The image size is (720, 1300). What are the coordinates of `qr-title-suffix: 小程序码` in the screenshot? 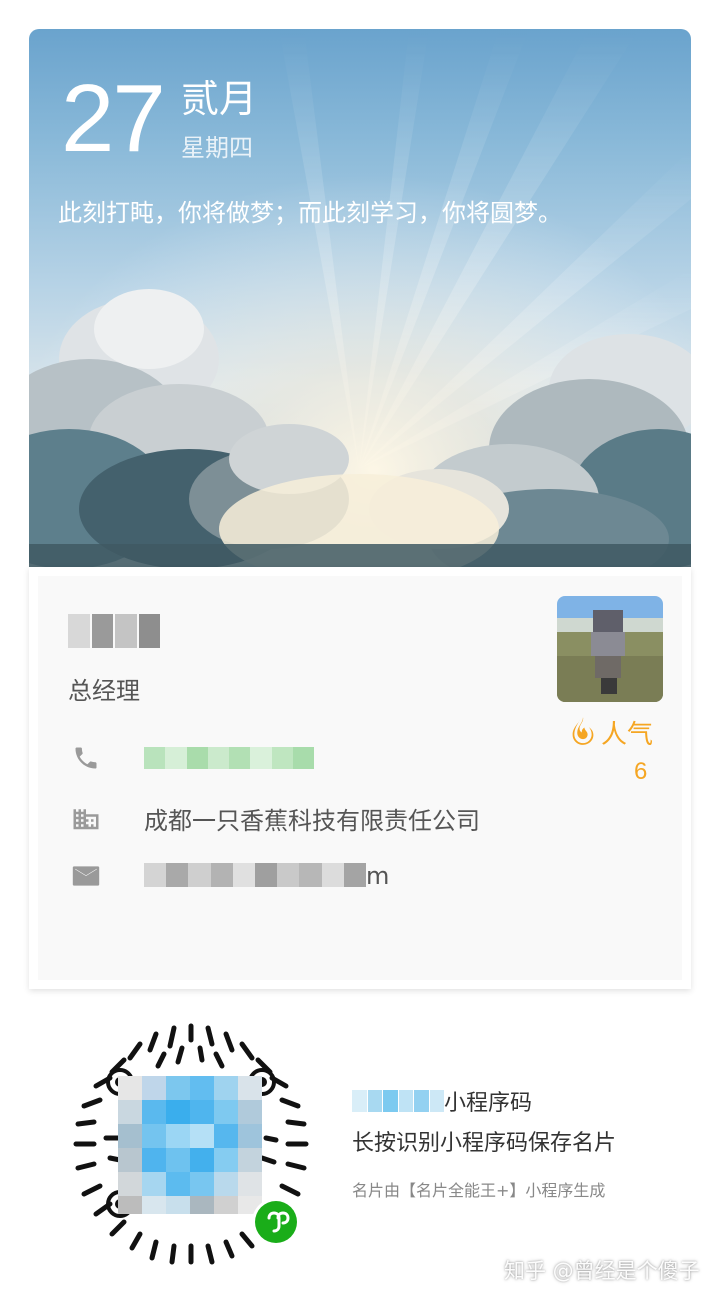 It's located at (488, 1103).